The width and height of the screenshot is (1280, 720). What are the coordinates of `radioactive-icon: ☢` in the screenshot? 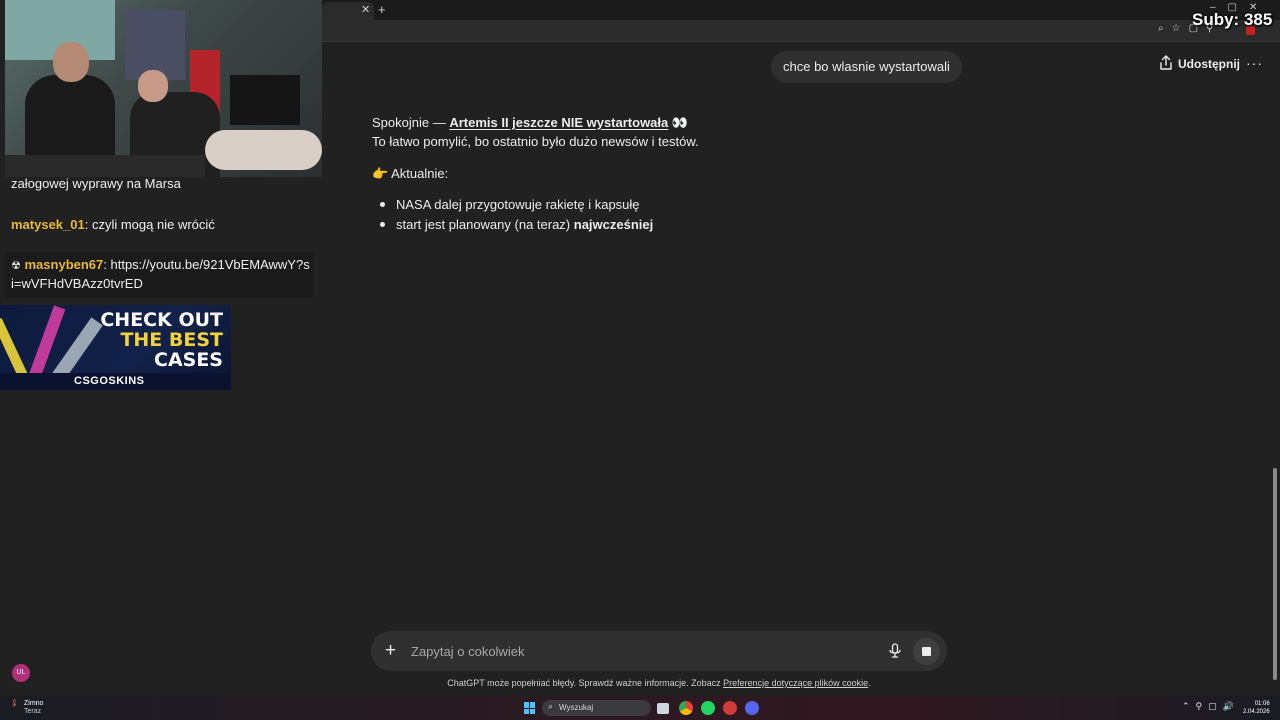 It's located at (16, 266).